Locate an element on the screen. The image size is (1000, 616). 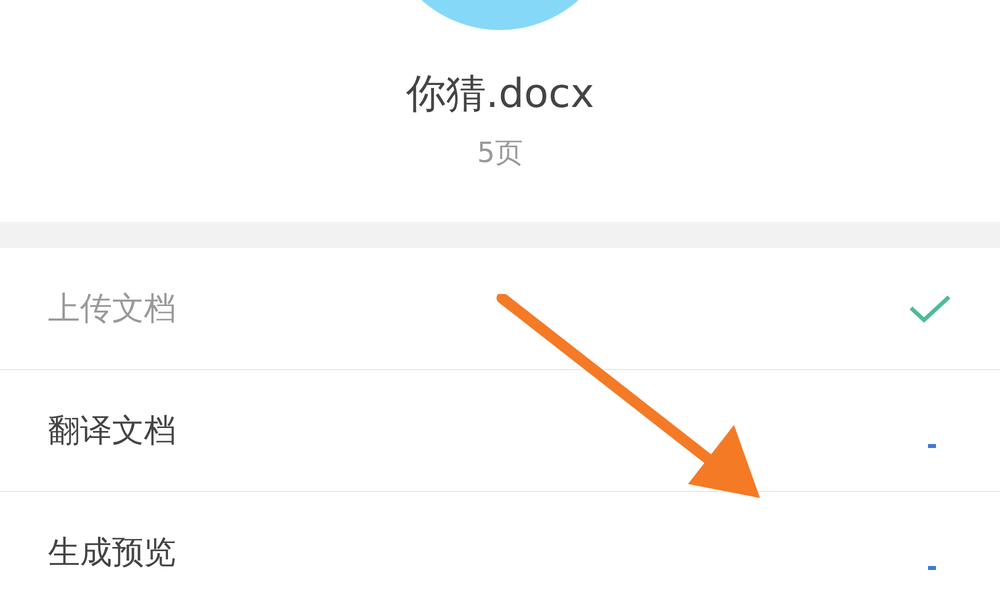
step-label: 生成预览 is located at coordinates (112, 552).